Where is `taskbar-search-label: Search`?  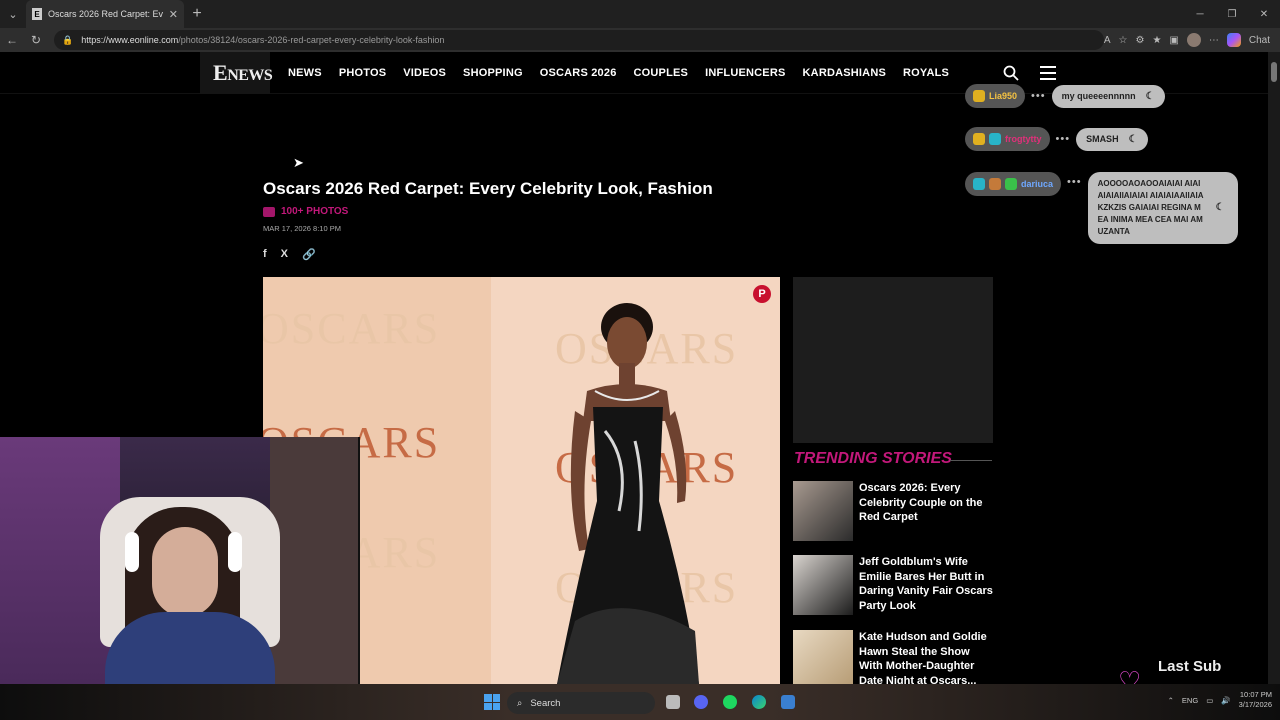 taskbar-search-label: Search is located at coordinates (545, 703).